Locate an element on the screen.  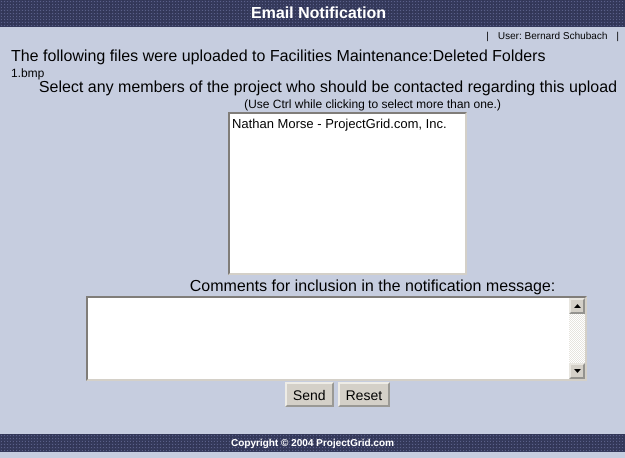
scrollbar is located at coordinates (577, 338).